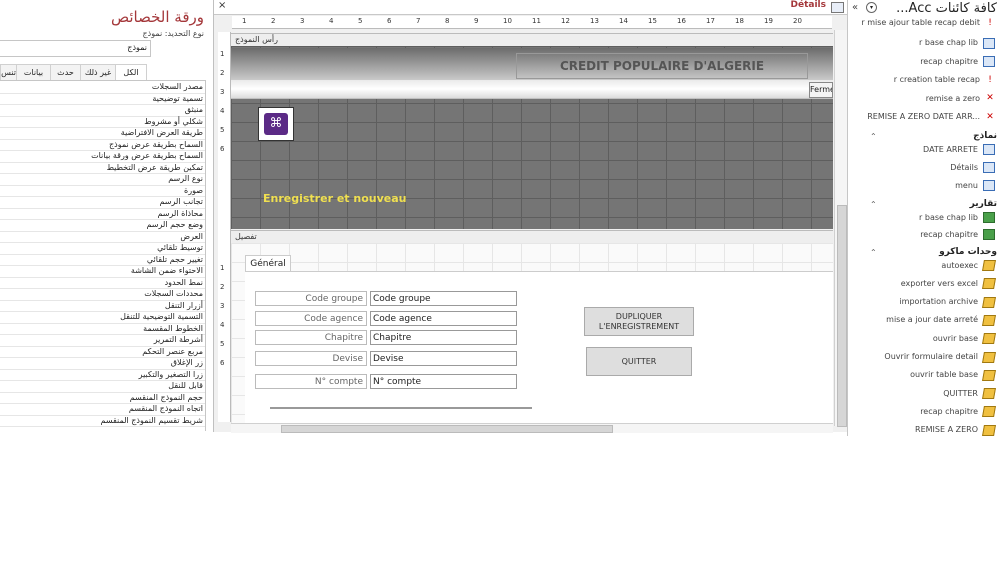 This screenshot has width=1000, height=562. Describe the element at coordinates (222, 5) in the screenshot. I see `close-icon: ×` at that location.